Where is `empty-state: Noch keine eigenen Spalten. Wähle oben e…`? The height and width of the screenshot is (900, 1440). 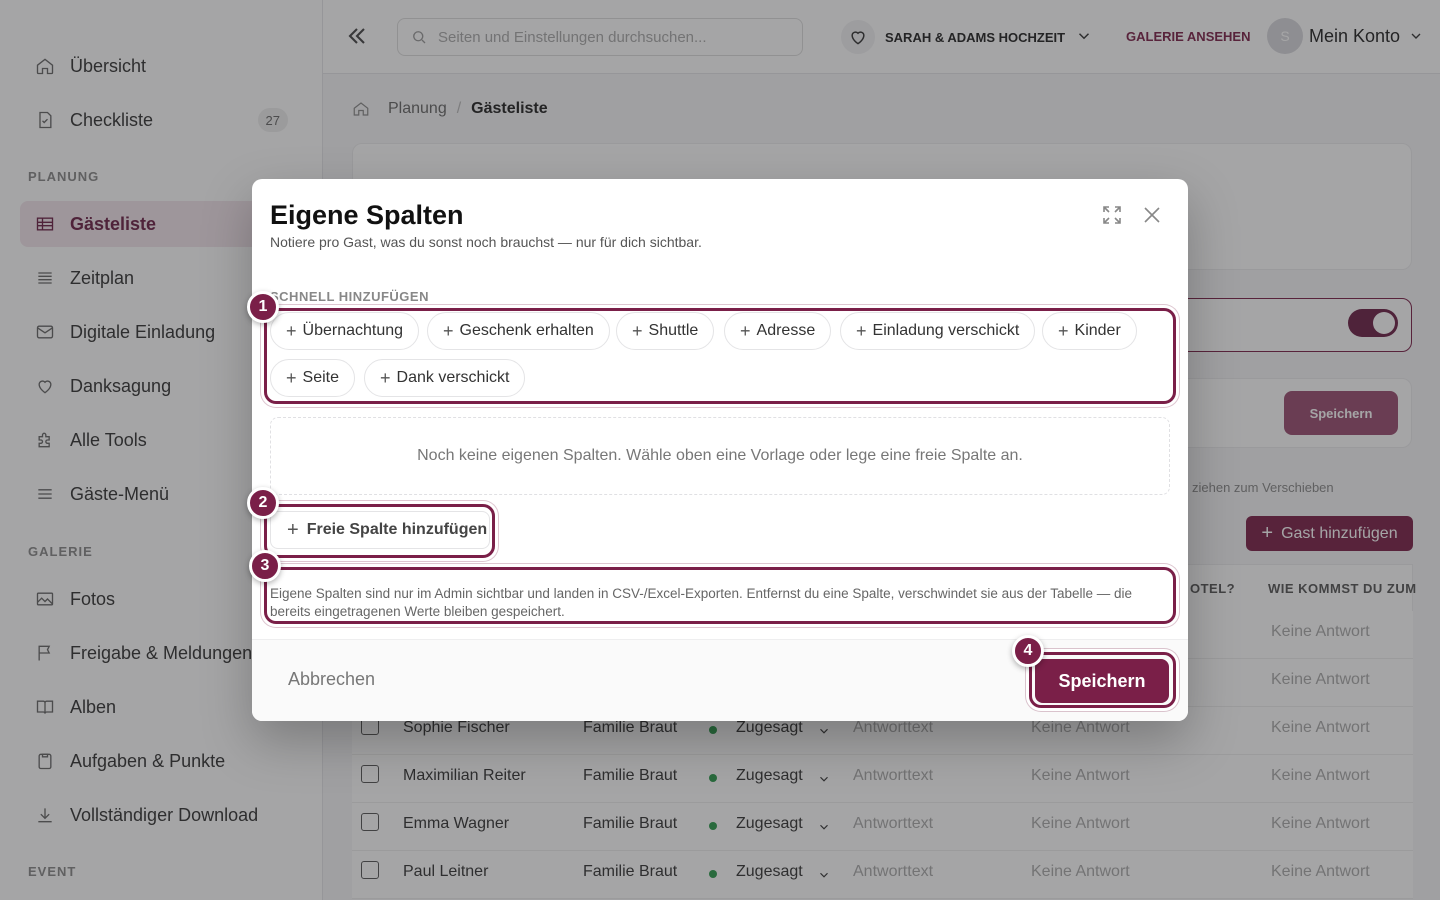 empty-state: Noch keine eigenen Spalten. Wähle oben e… is located at coordinates (720, 456).